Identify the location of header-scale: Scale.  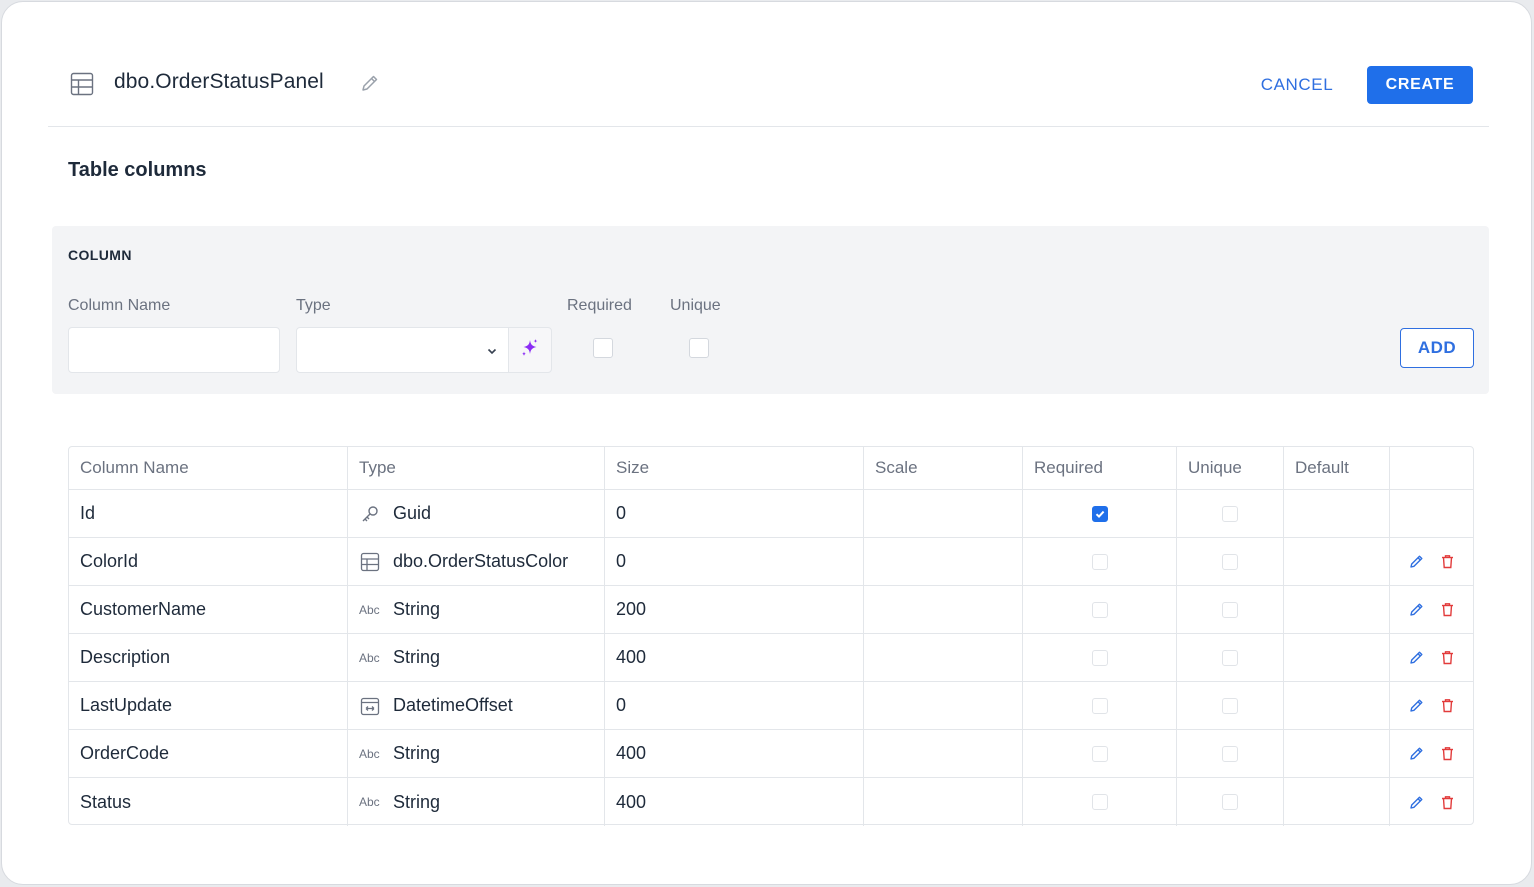
(943, 468).